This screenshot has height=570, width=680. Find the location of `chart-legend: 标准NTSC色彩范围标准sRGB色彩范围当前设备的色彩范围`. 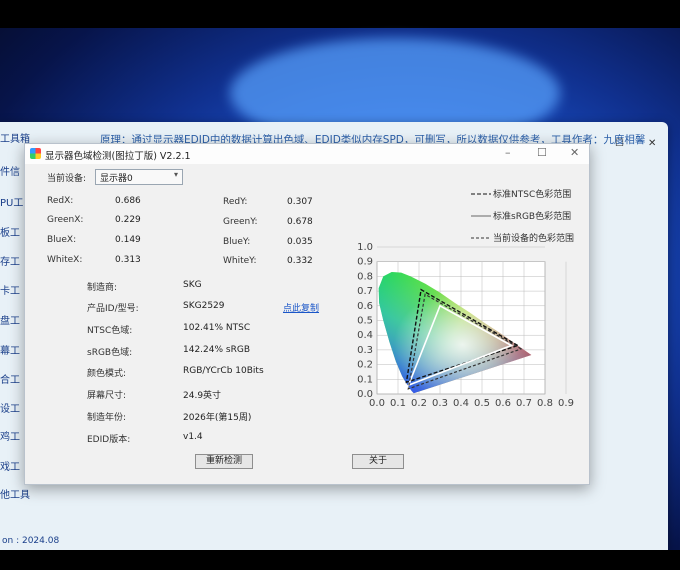

chart-legend: 标准NTSC色彩范围标准sRGB色彩范围当前设备的色彩范围 is located at coordinates (522, 216).